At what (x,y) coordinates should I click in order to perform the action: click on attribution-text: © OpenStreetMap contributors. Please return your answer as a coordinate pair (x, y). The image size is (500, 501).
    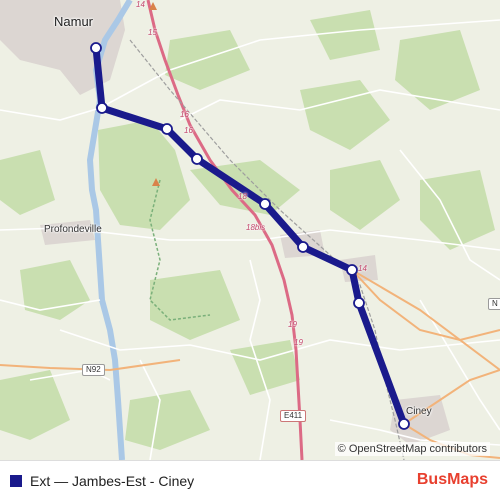
    Looking at the image, I should click on (412, 449).